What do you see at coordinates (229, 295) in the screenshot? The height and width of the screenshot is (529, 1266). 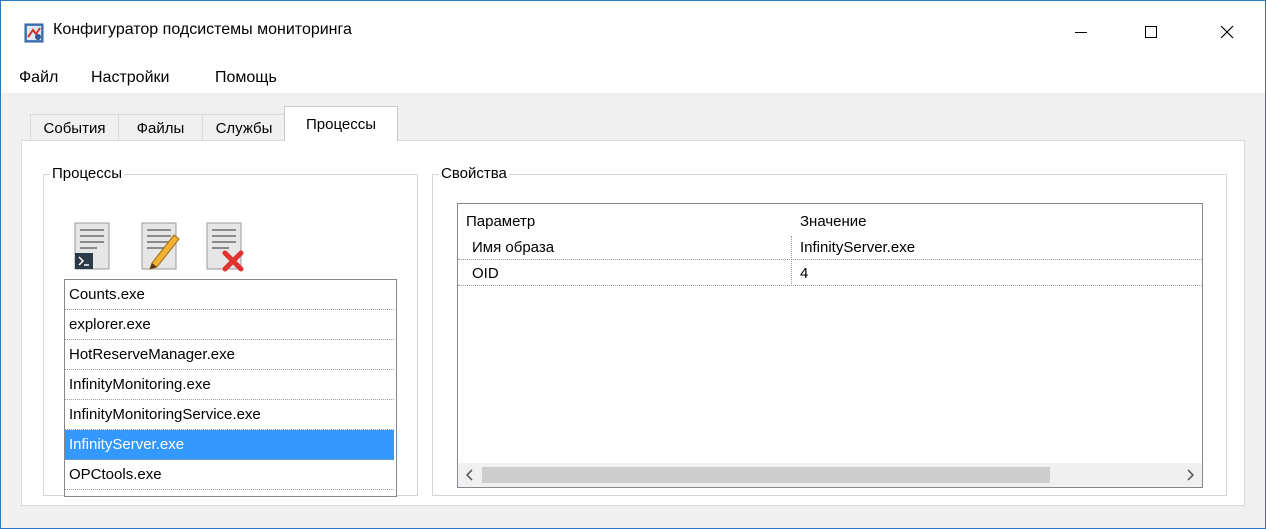 I see `list-item: Counts.exe` at bounding box center [229, 295].